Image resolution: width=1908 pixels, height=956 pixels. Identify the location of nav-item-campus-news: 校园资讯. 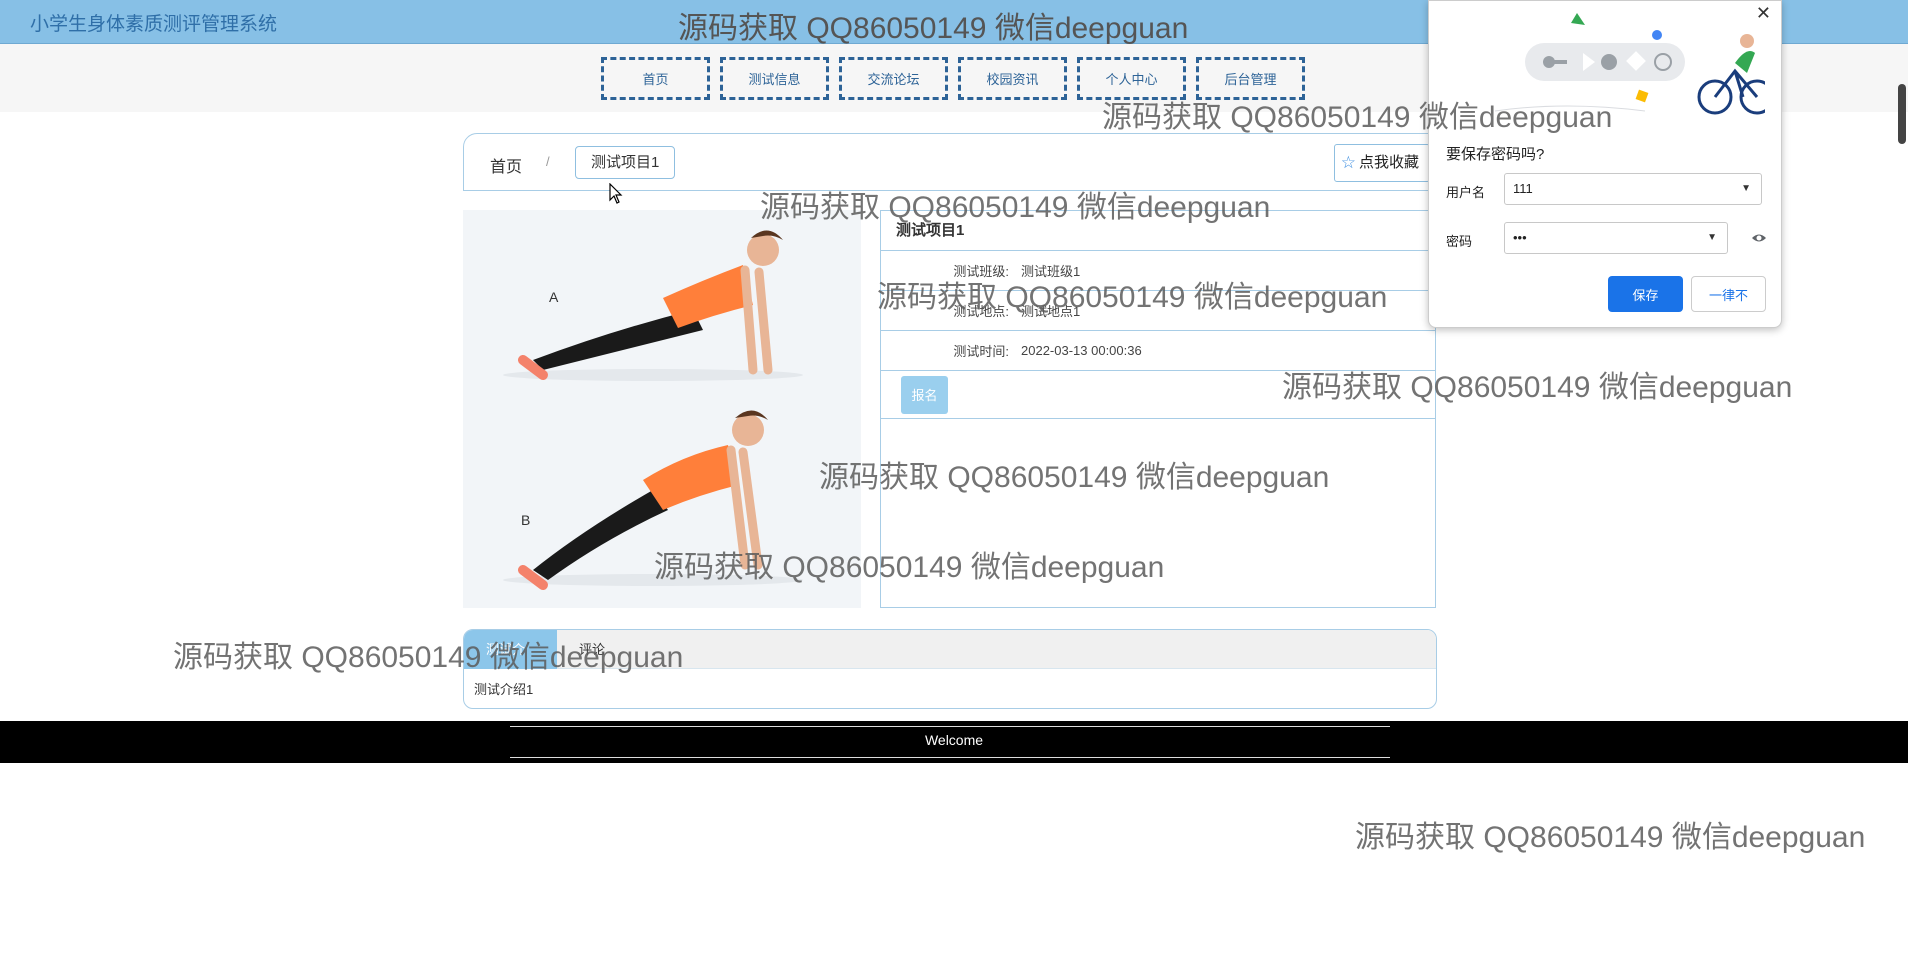
(1012, 78).